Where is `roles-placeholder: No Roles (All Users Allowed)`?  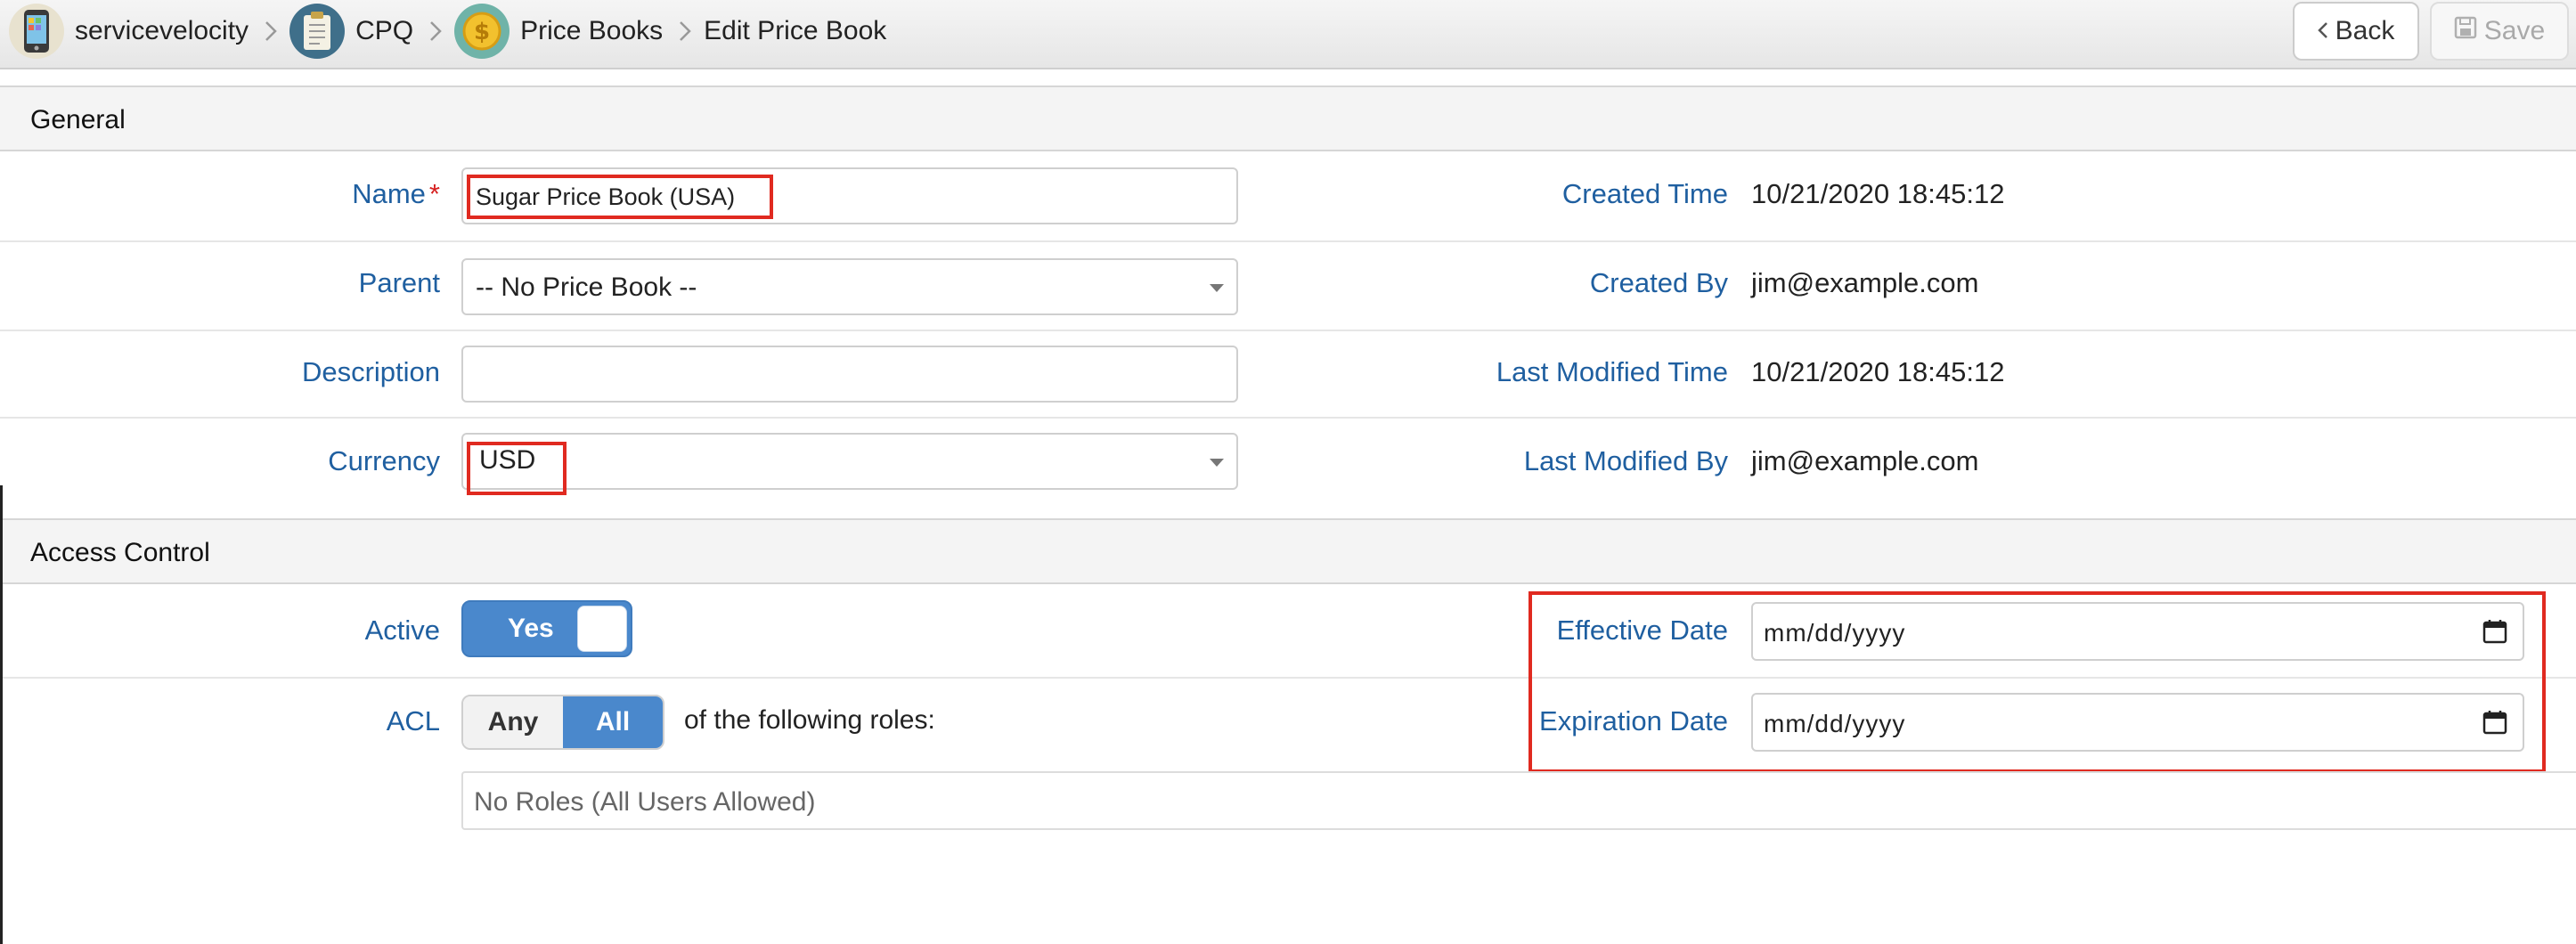
roles-placeholder: No Roles (All Users Allowed) is located at coordinates (645, 802).